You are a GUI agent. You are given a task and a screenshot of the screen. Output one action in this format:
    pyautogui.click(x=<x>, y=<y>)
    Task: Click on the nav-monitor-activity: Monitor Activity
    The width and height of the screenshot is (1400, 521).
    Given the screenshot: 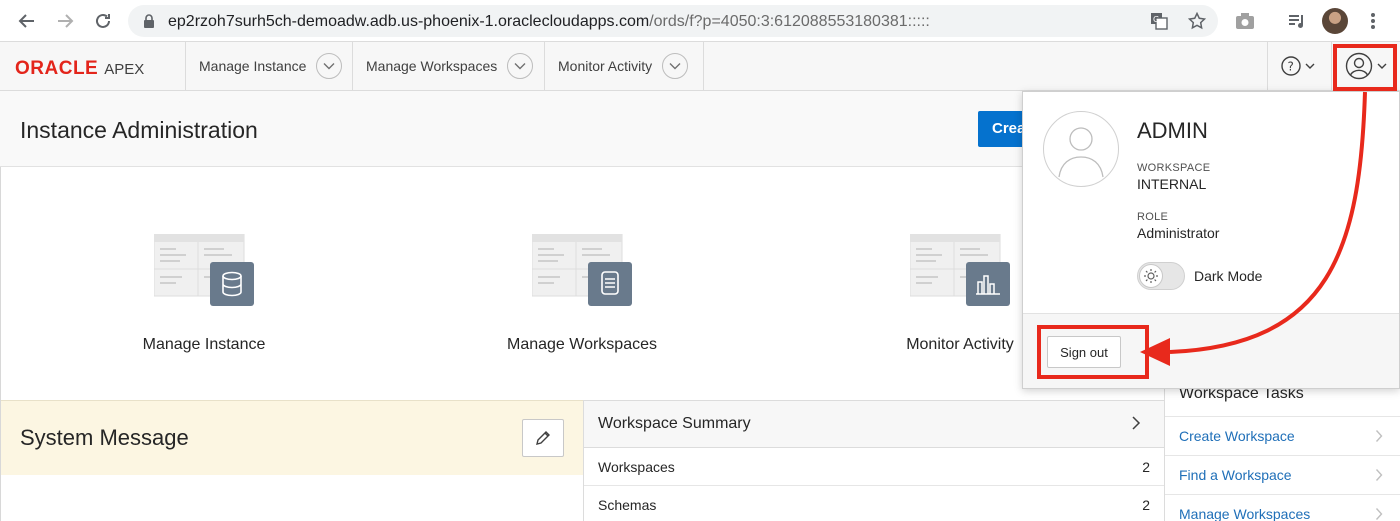 What is the action you would take?
    pyautogui.click(x=624, y=66)
    